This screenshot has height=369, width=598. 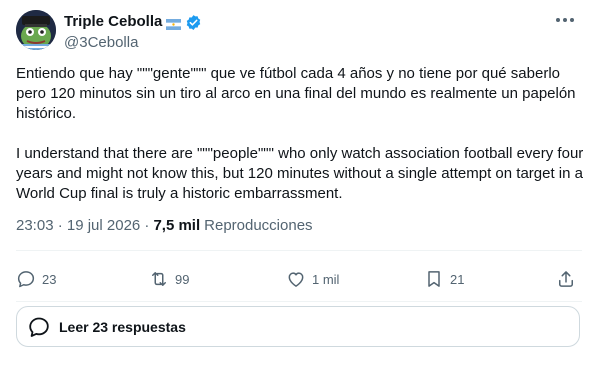 I want to click on reply-count: 23, so click(x=49, y=279).